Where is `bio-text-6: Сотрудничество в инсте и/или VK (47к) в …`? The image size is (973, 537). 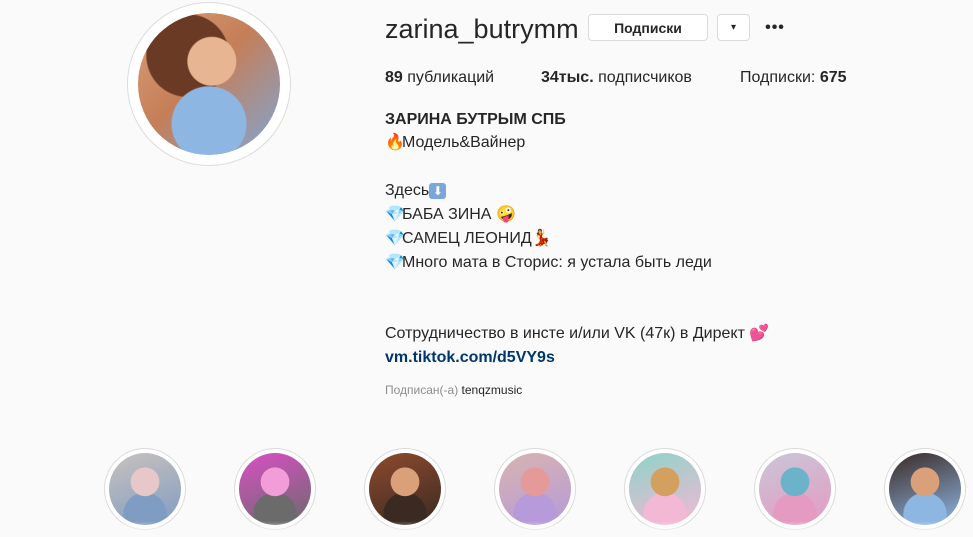
bio-text-6: Сотрудничество в инсте и/или VK (47к) в … is located at coordinates (565, 333).